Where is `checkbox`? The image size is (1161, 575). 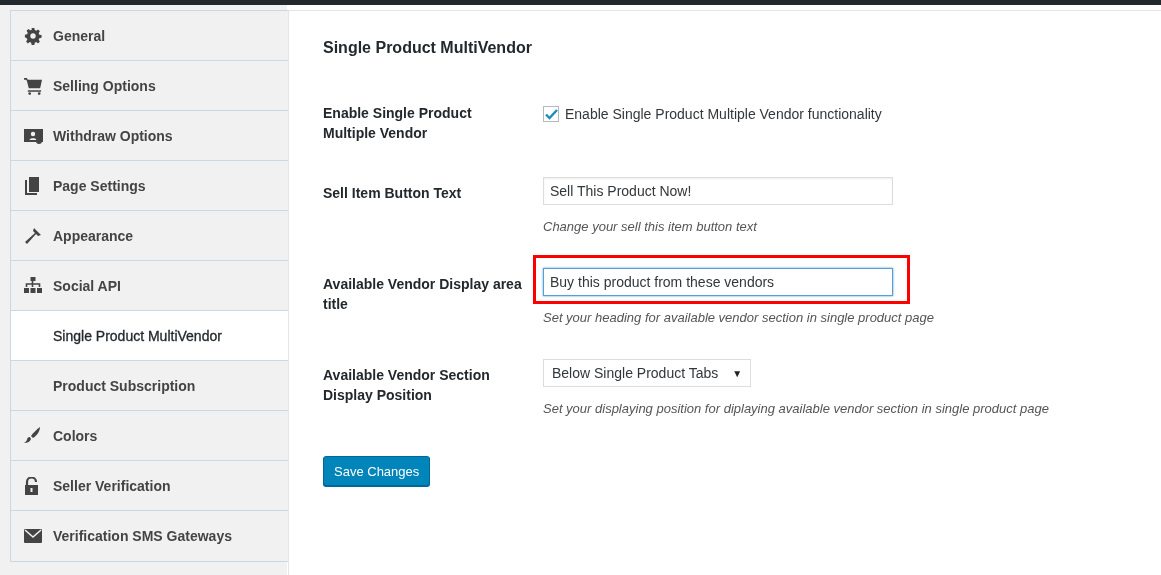
checkbox is located at coordinates (551, 114).